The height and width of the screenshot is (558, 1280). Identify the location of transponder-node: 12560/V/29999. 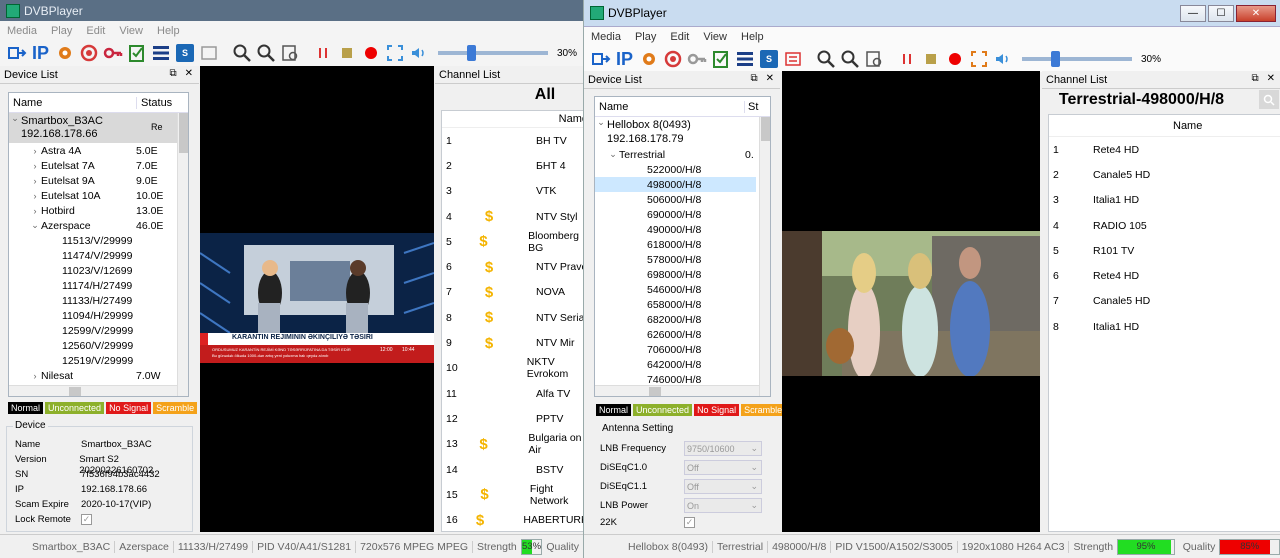
(98, 345).